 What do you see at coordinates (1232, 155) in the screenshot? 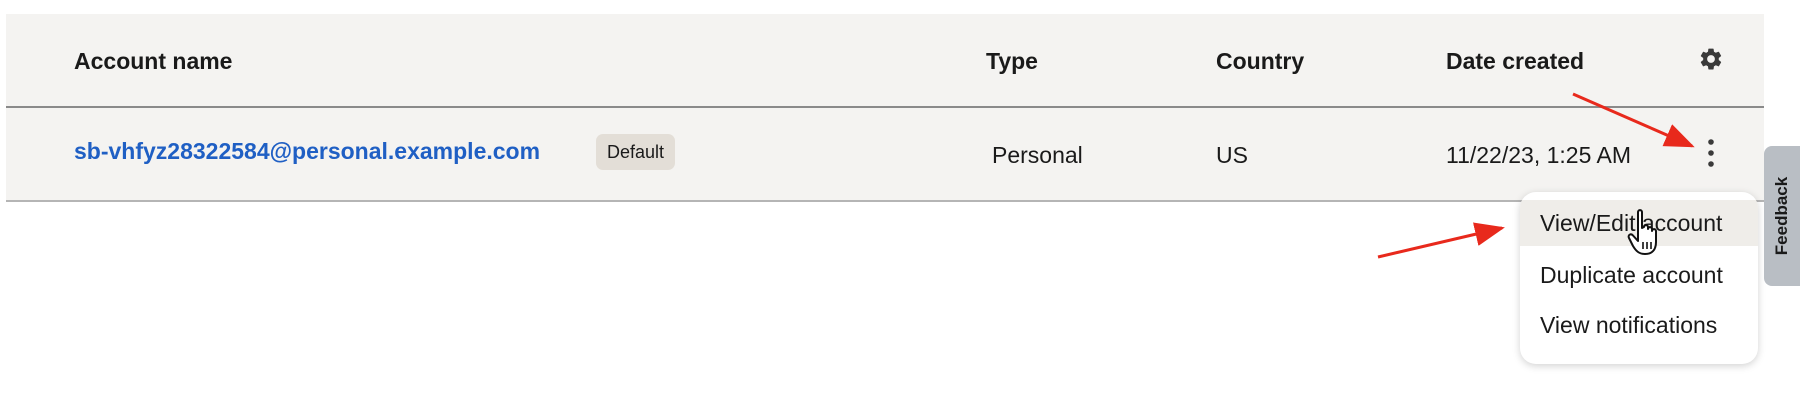
I see `account-country-cell: US` at bounding box center [1232, 155].